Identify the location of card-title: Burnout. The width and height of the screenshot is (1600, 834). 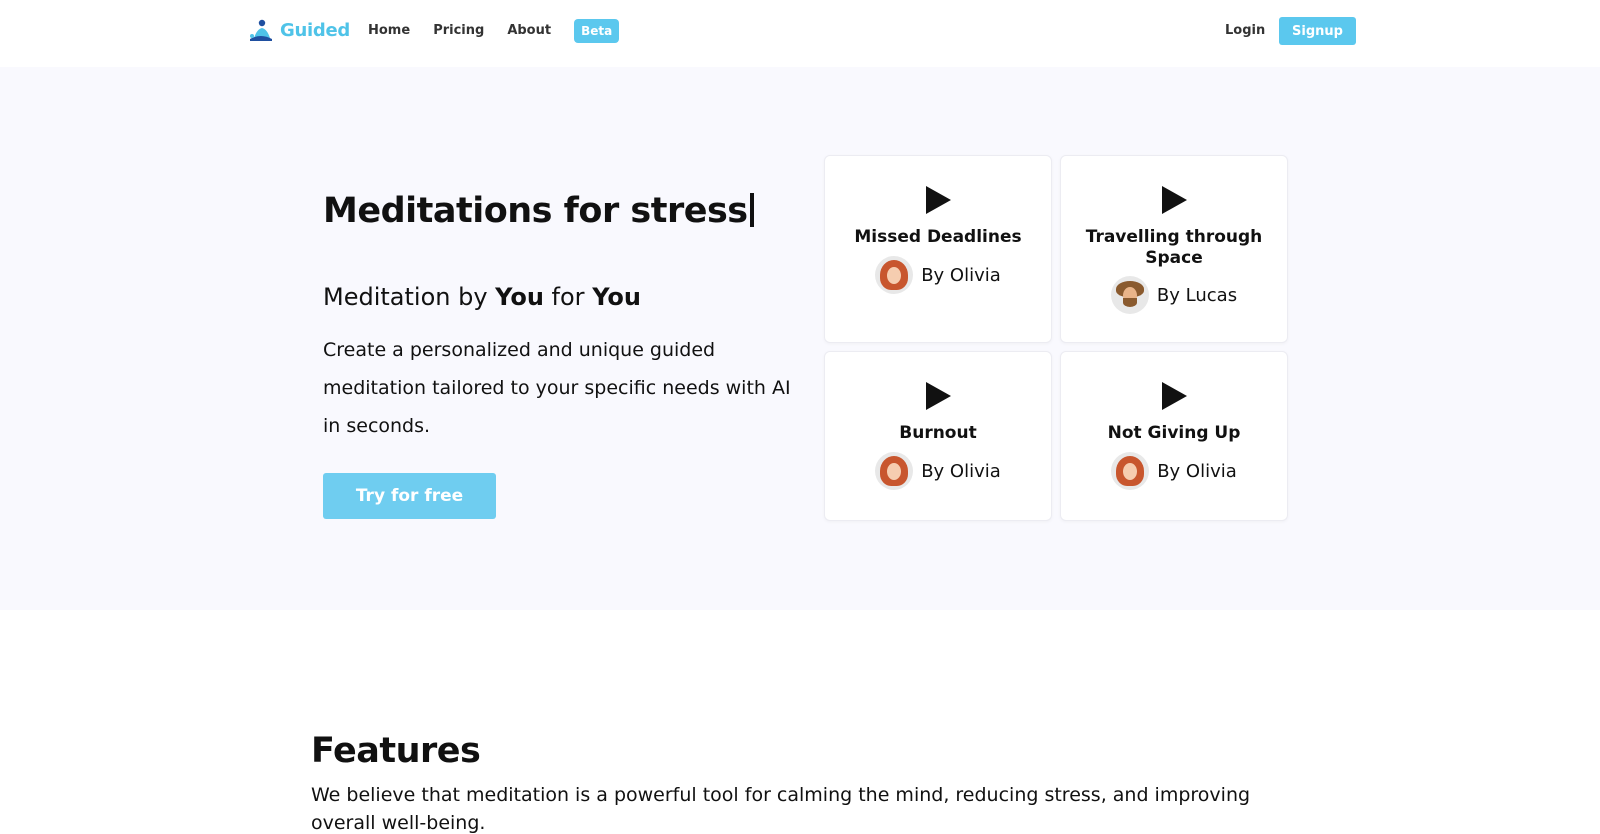
(938, 433).